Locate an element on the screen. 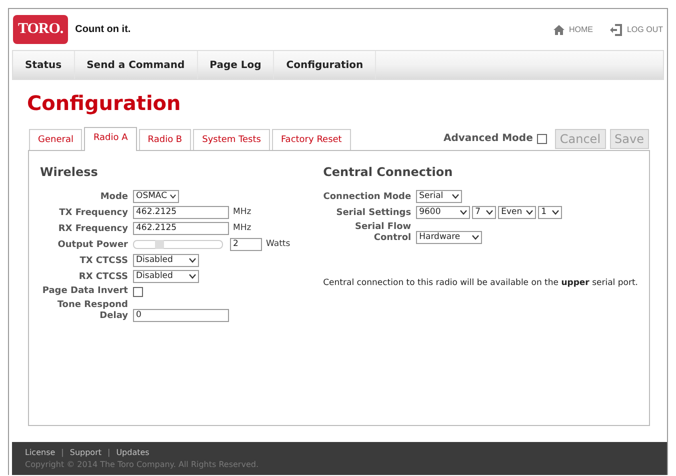  field-label: Serial Settings is located at coordinates (373, 213).